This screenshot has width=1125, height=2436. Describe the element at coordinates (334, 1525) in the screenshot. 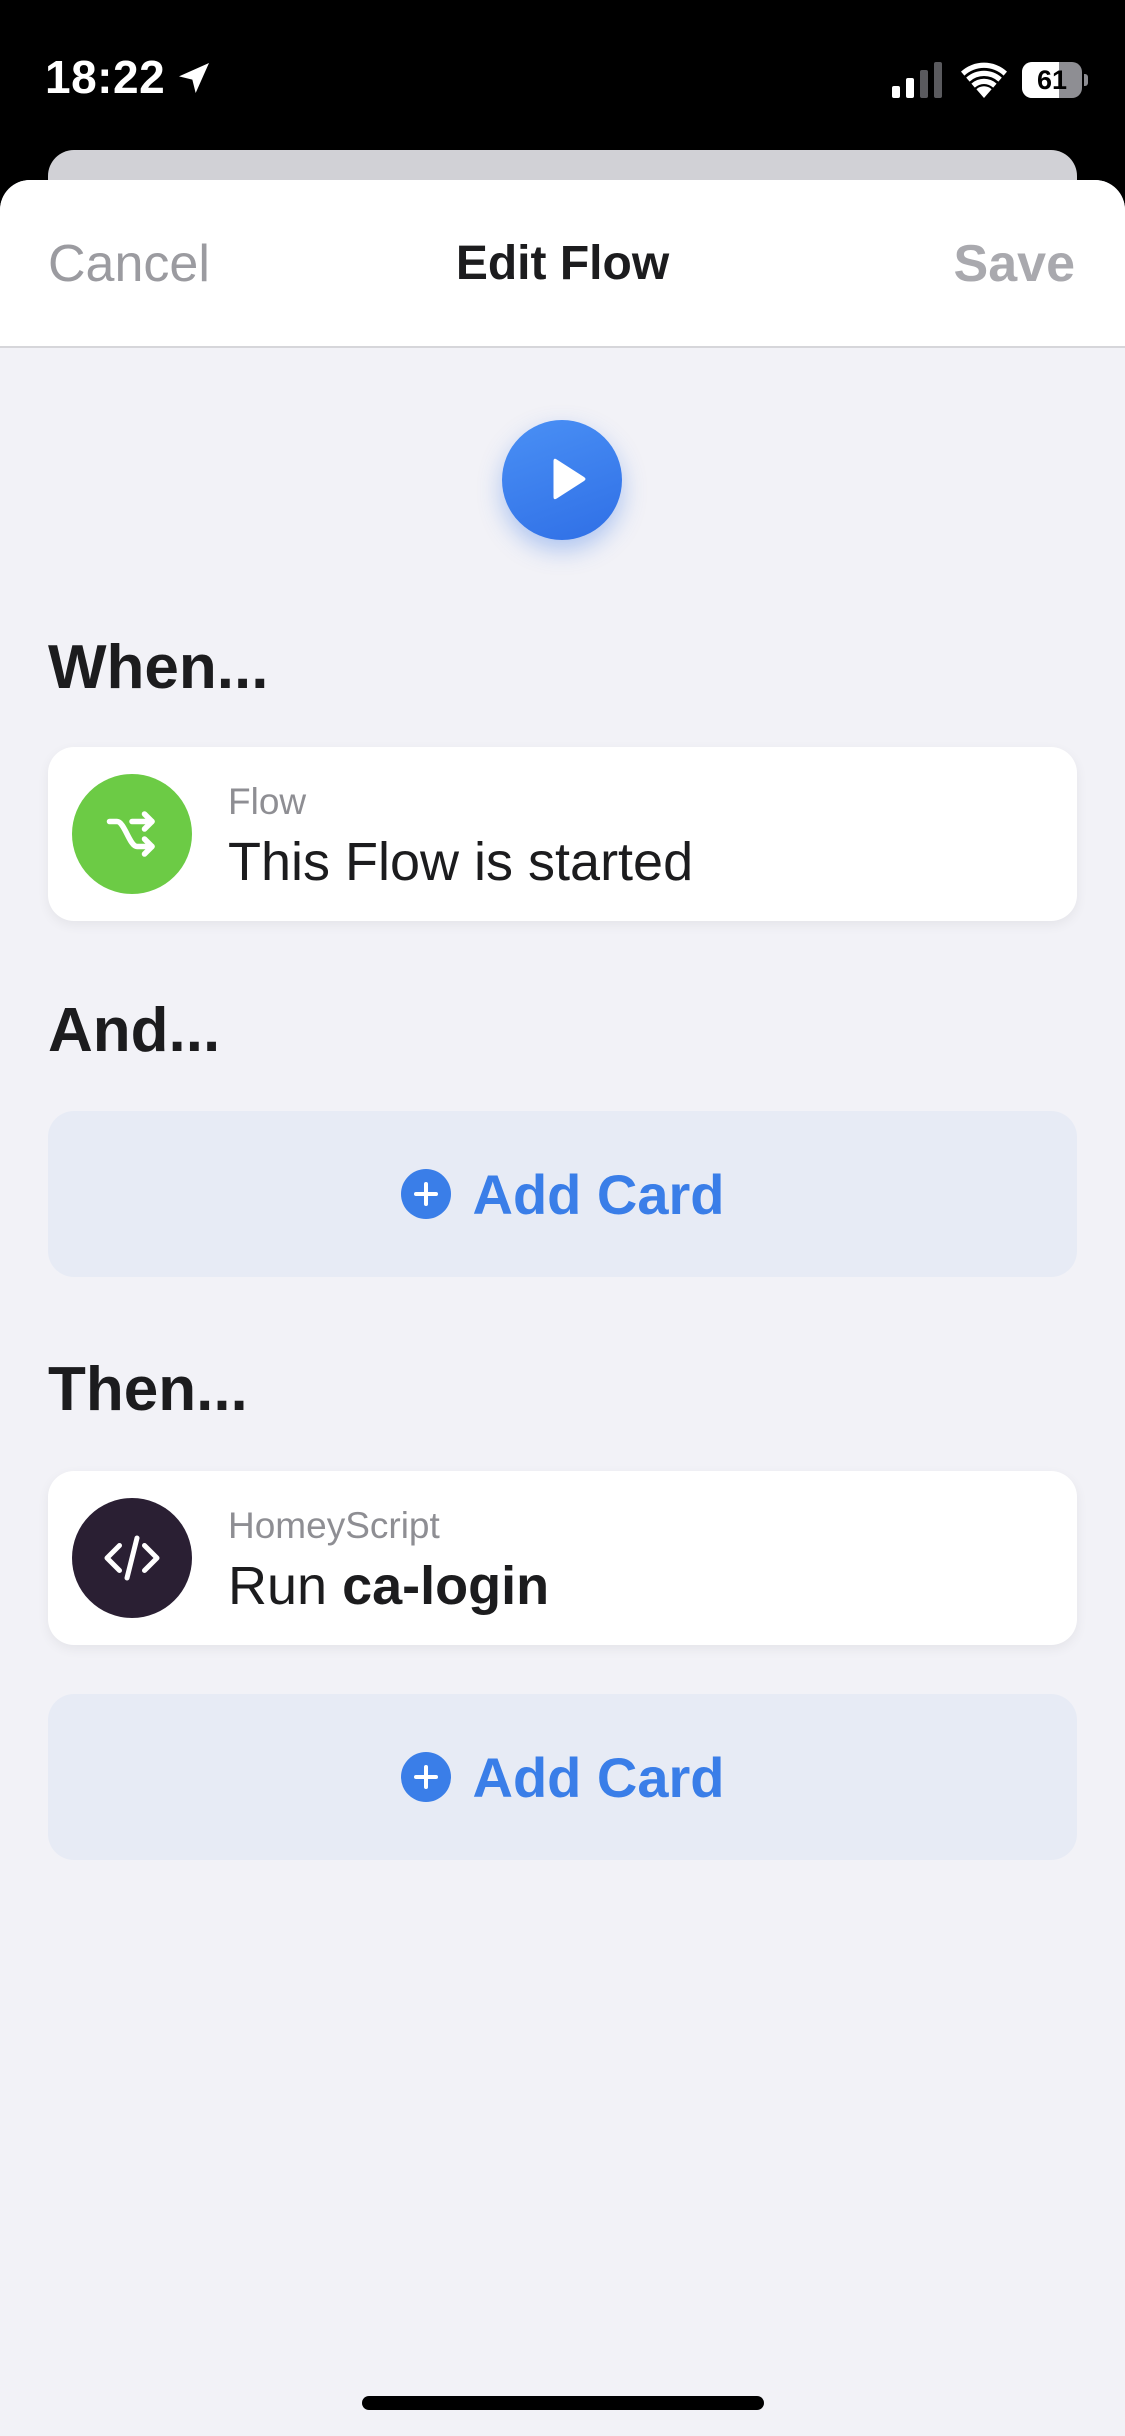

I see `card-category: HomeyScript` at that location.